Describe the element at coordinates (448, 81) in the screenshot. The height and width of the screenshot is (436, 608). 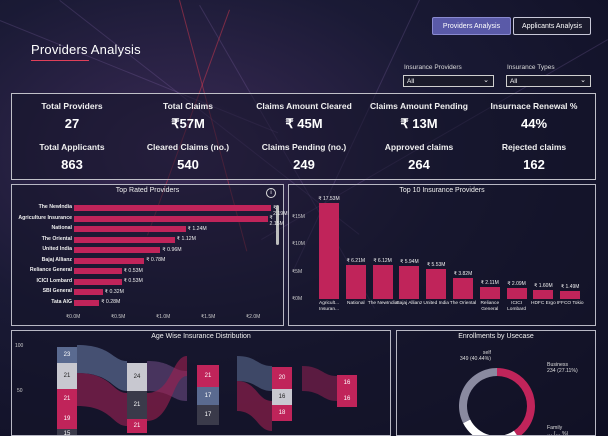
I see `insurance-providers-select: All ⌄` at that location.